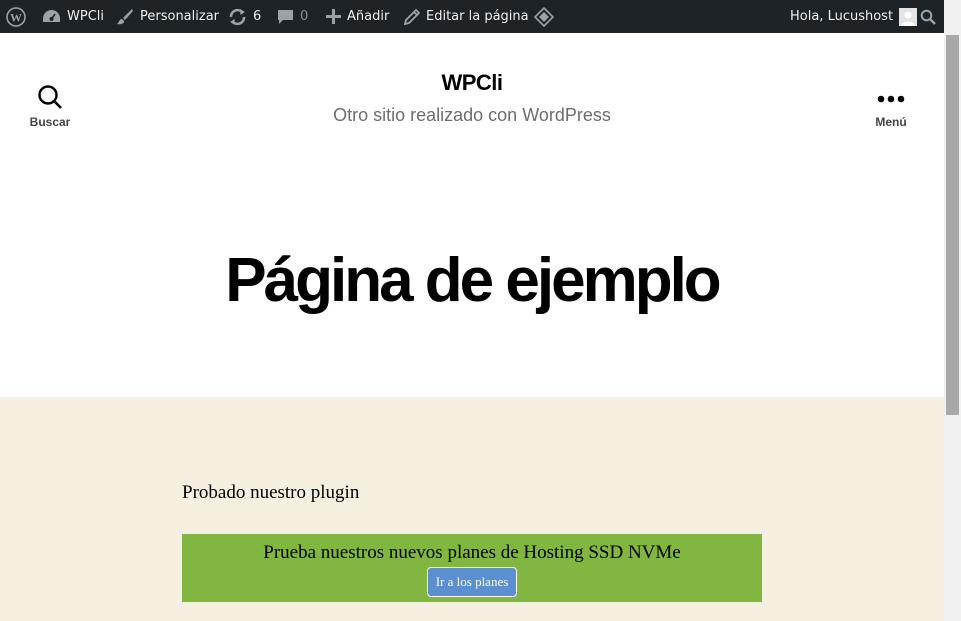 This screenshot has width=961, height=621. Describe the element at coordinates (271, 492) in the screenshot. I see `content-paragraph: Probado nuestro plugin` at that location.